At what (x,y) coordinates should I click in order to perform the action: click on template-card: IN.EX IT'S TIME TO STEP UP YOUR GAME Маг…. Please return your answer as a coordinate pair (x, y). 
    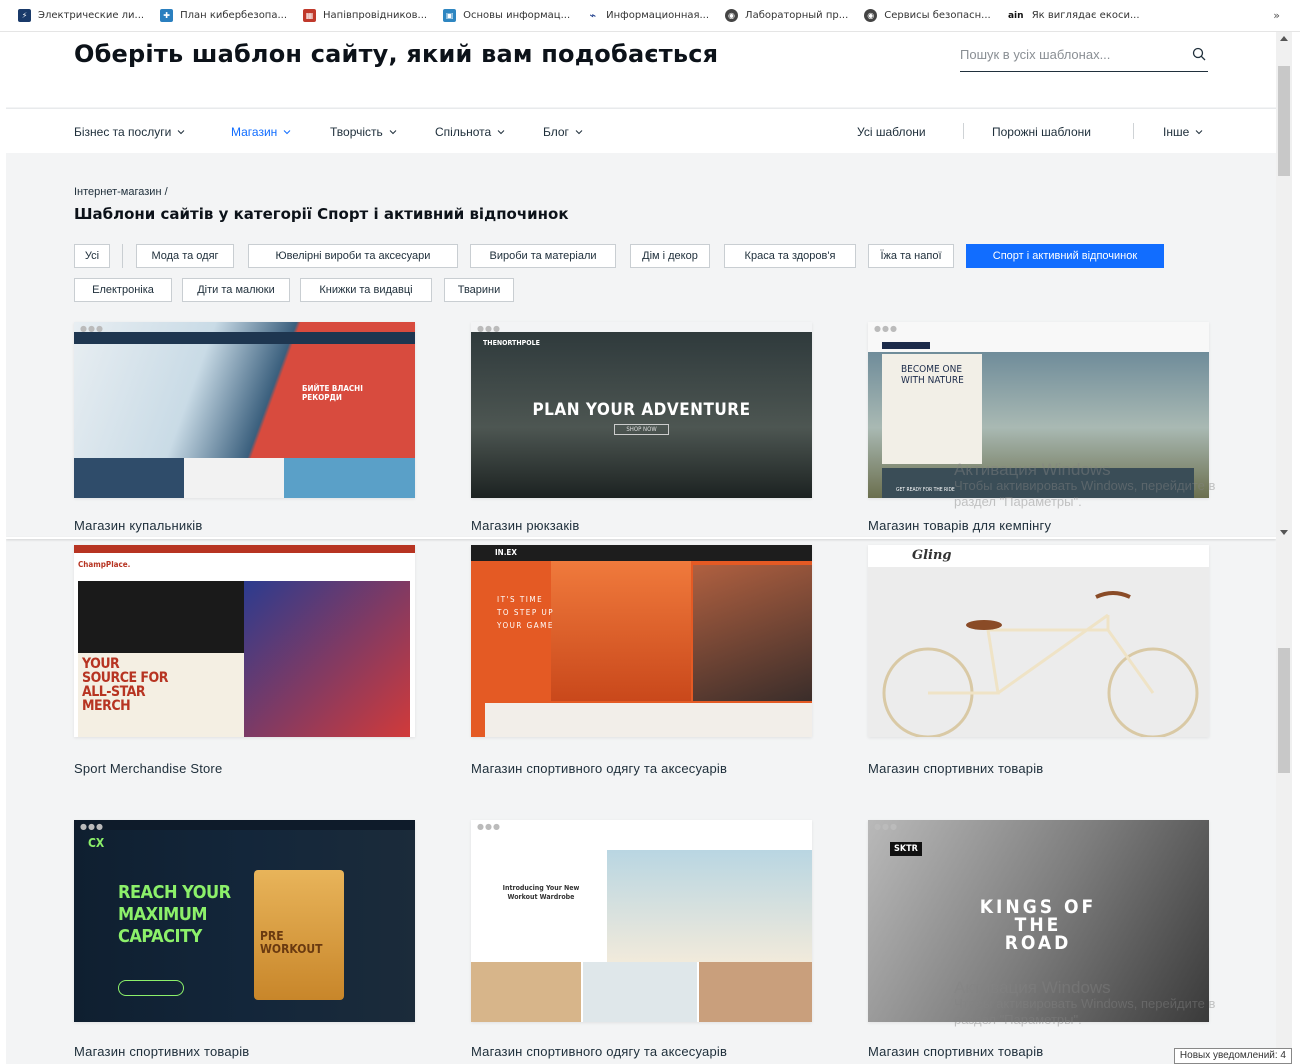
    Looking at the image, I should click on (641, 660).